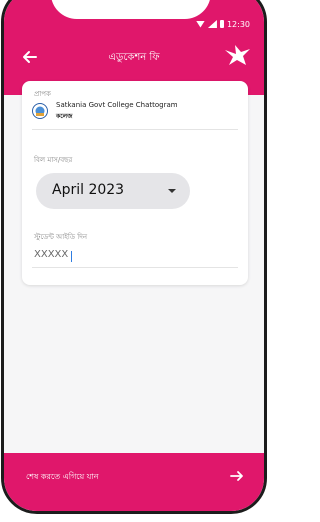  Describe the element at coordinates (238, 24) in the screenshot. I see `status-time: 12:30` at that location.